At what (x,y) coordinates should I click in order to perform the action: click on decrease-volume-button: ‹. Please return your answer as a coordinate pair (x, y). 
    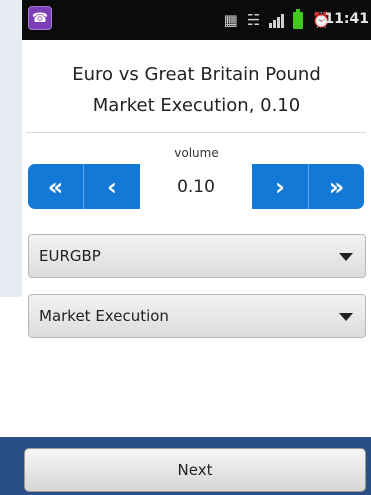
    Looking at the image, I should click on (112, 186).